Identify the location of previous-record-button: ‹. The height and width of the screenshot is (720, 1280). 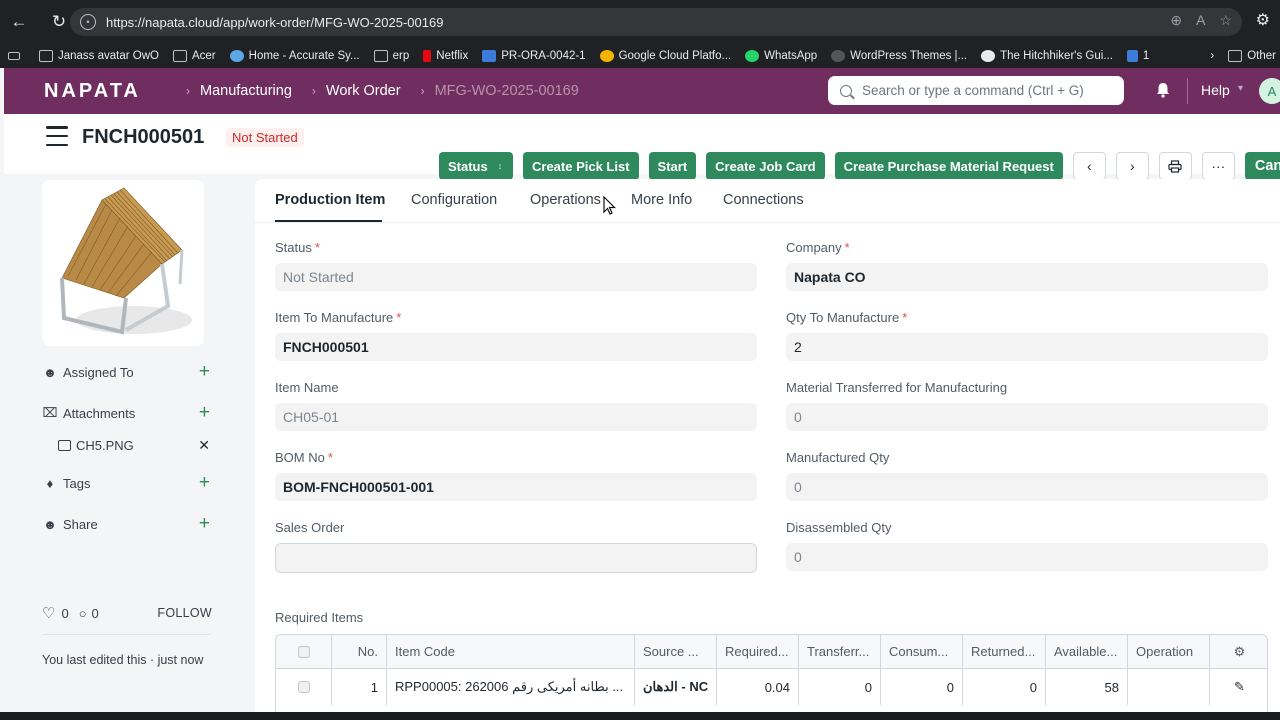
(1089, 166).